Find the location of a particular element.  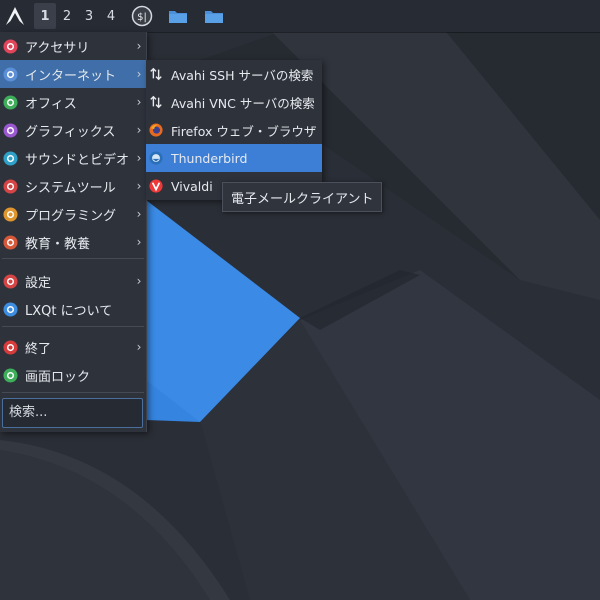

submenu-item-label: Avahi SSH サーバの検索 is located at coordinates (242, 75).